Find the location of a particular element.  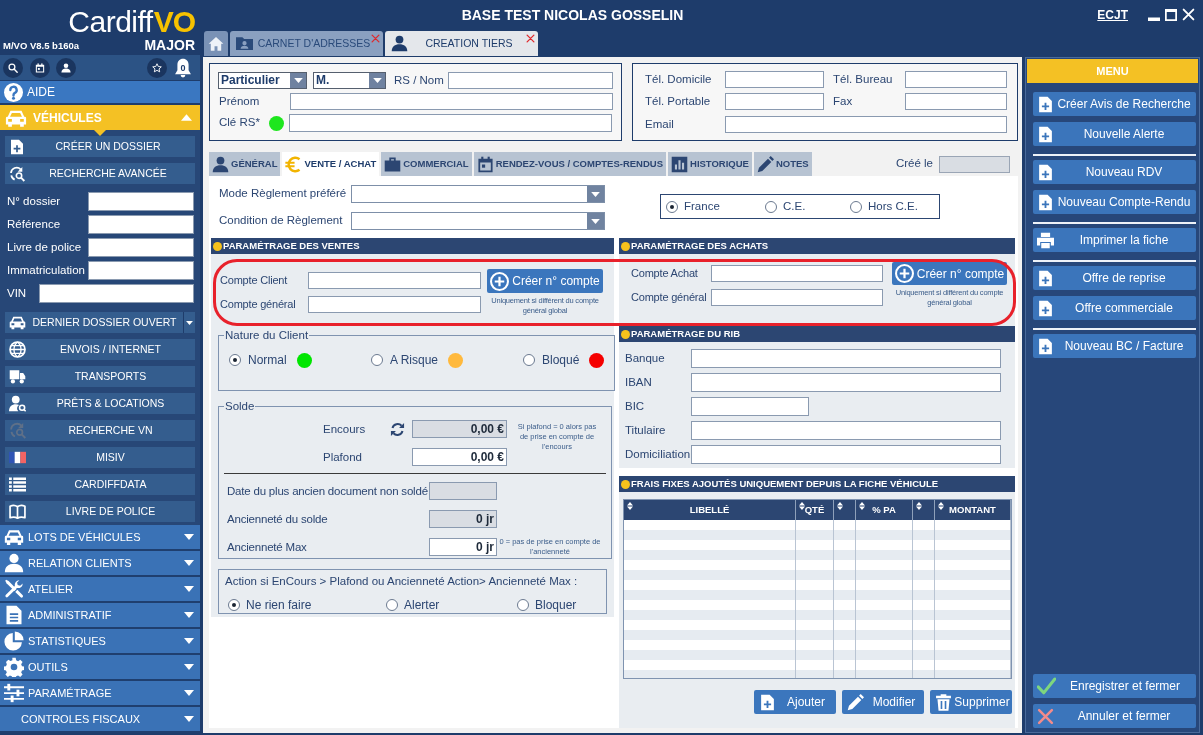

tab: GÉNÉRAL is located at coordinates (245, 164).